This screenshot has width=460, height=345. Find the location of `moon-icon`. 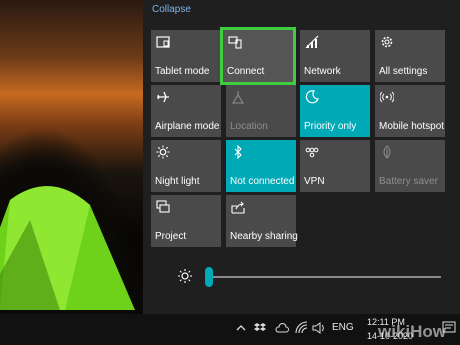

moon-icon is located at coordinates (312, 97).